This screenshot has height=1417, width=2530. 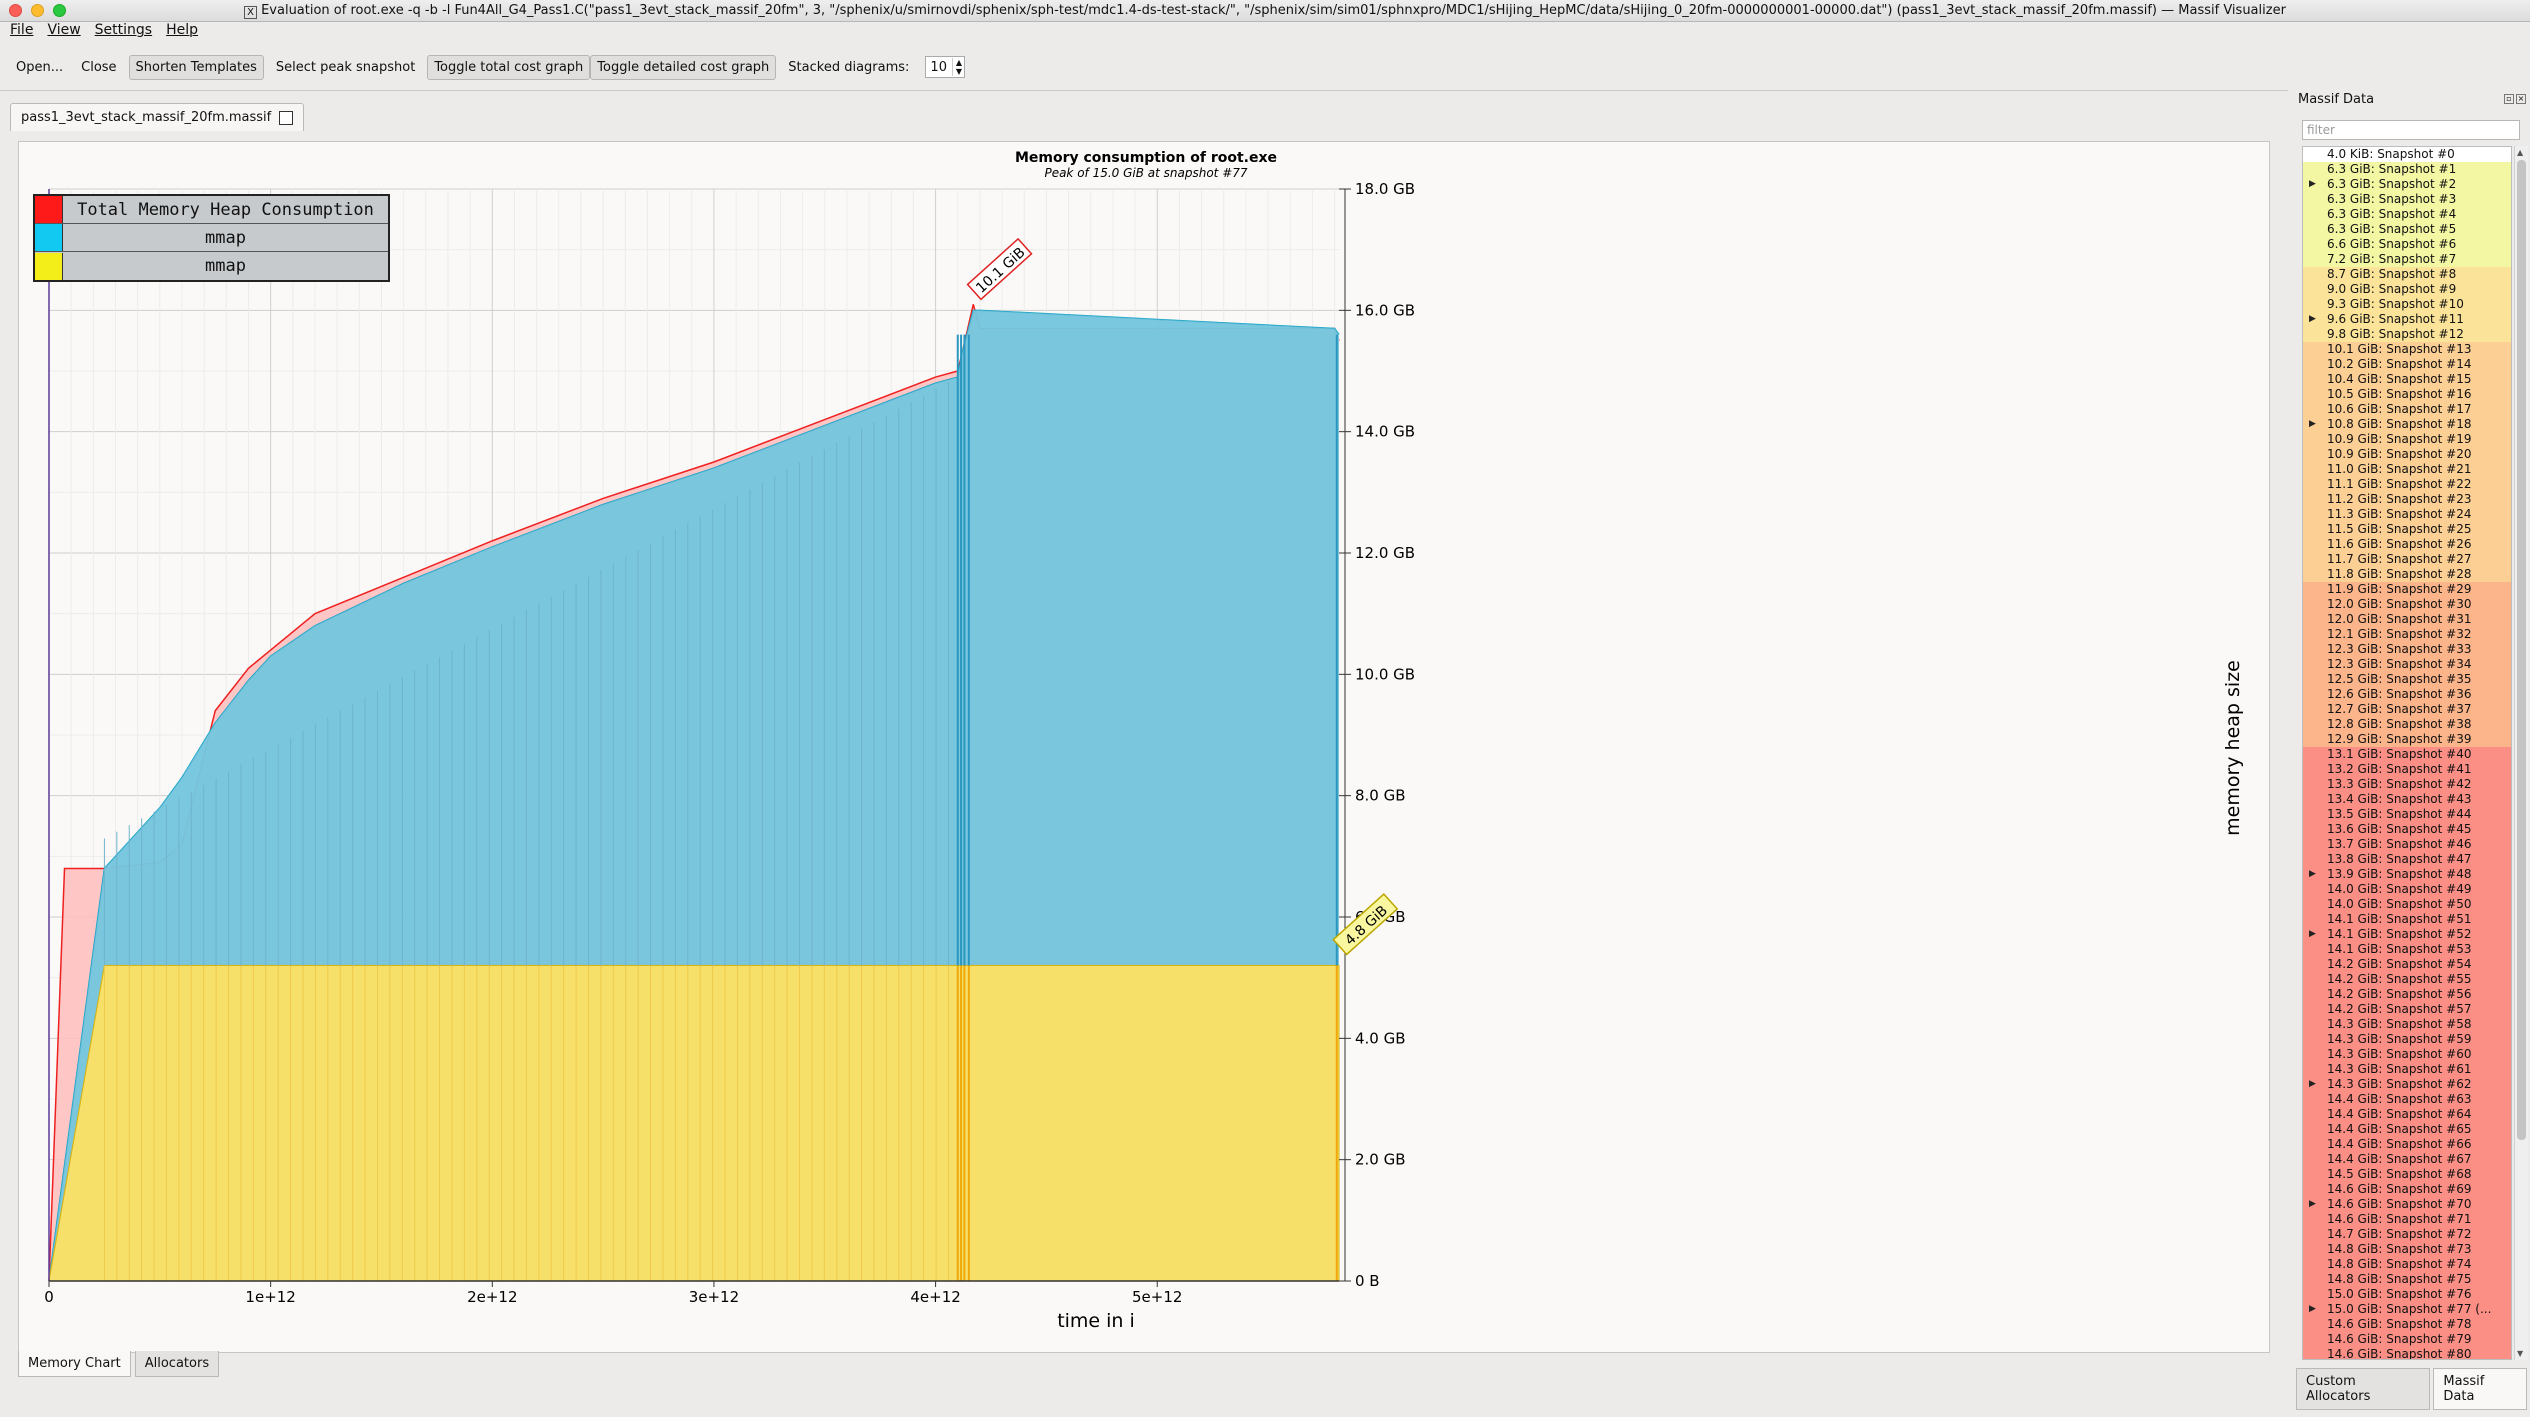 I want to click on snapshot-item: 11.8 GiB: Snapshot #28, so click(x=2407, y=574).